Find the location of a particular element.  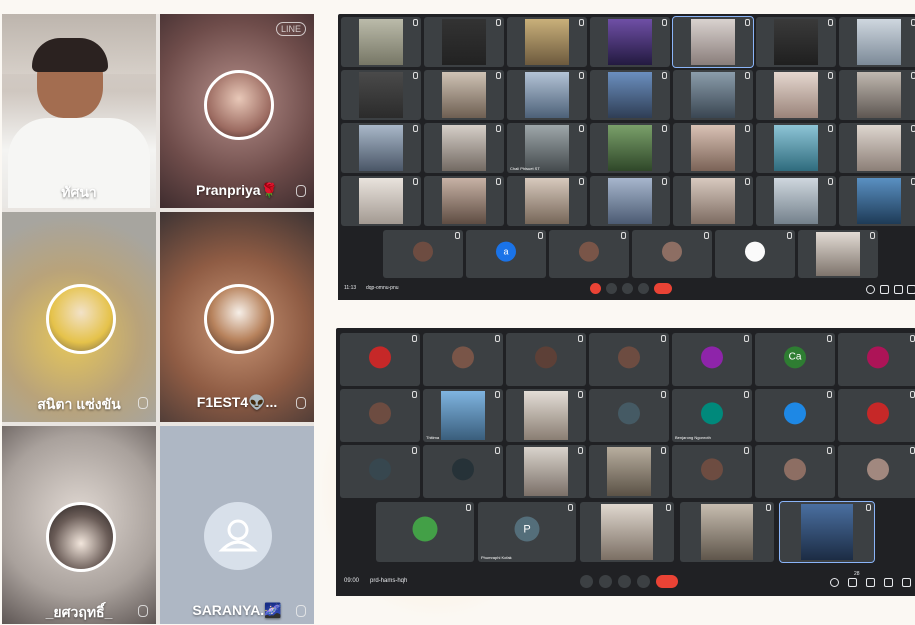

default-avatar is located at coordinates (238, 536).